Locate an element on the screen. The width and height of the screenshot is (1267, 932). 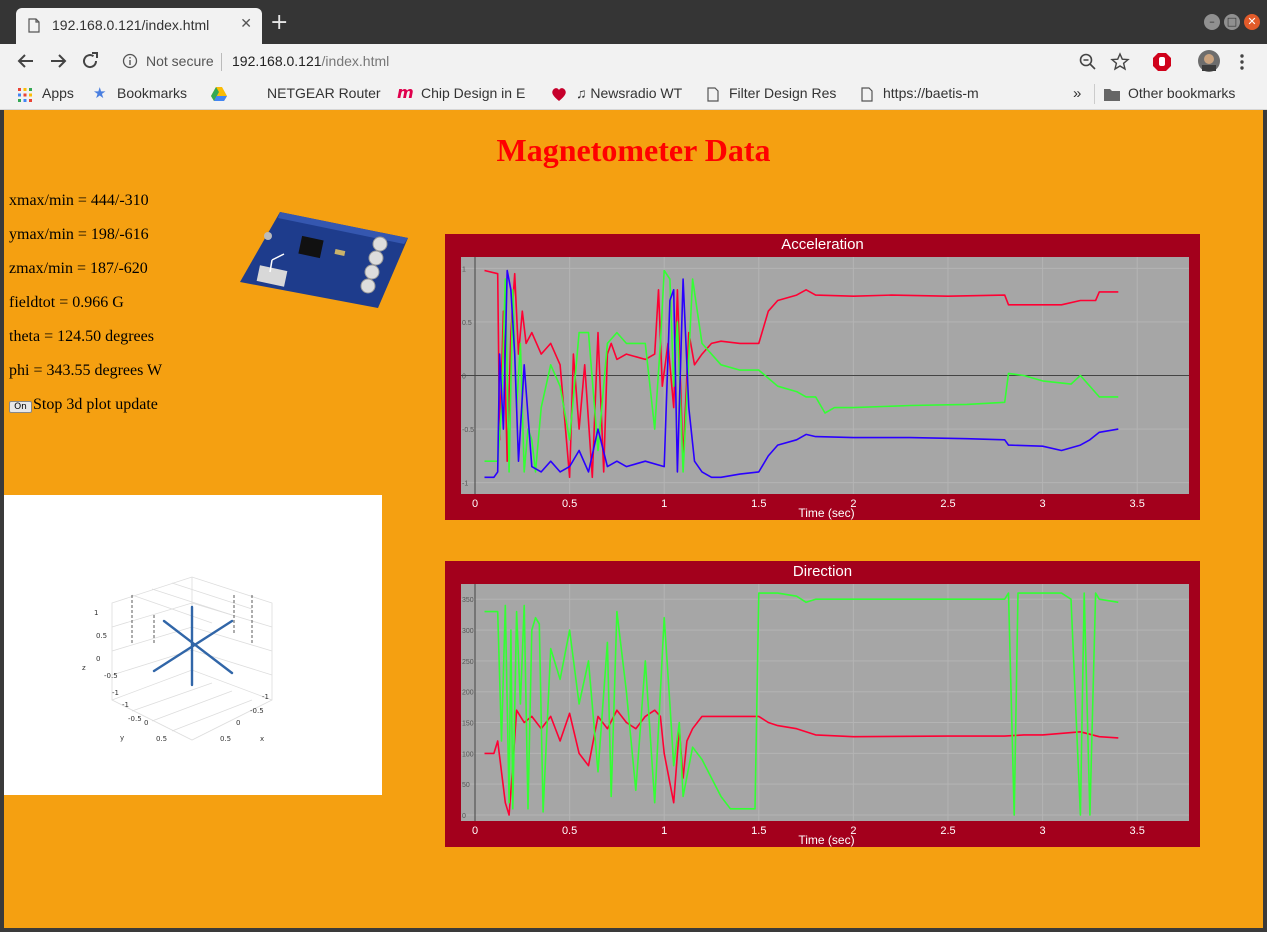
window-close-icon: ✕ is located at coordinates (1252, 22).